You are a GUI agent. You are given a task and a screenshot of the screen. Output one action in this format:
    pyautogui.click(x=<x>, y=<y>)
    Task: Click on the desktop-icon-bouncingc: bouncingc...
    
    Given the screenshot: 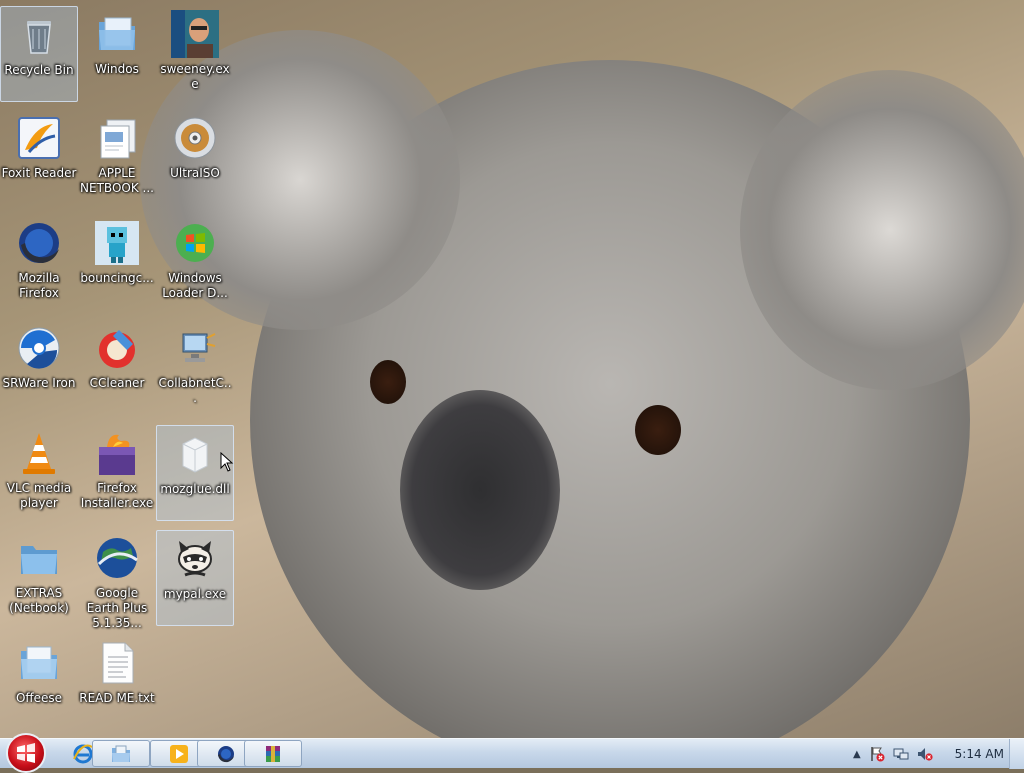 What is the action you would take?
    pyautogui.click(x=117, y=263)
    